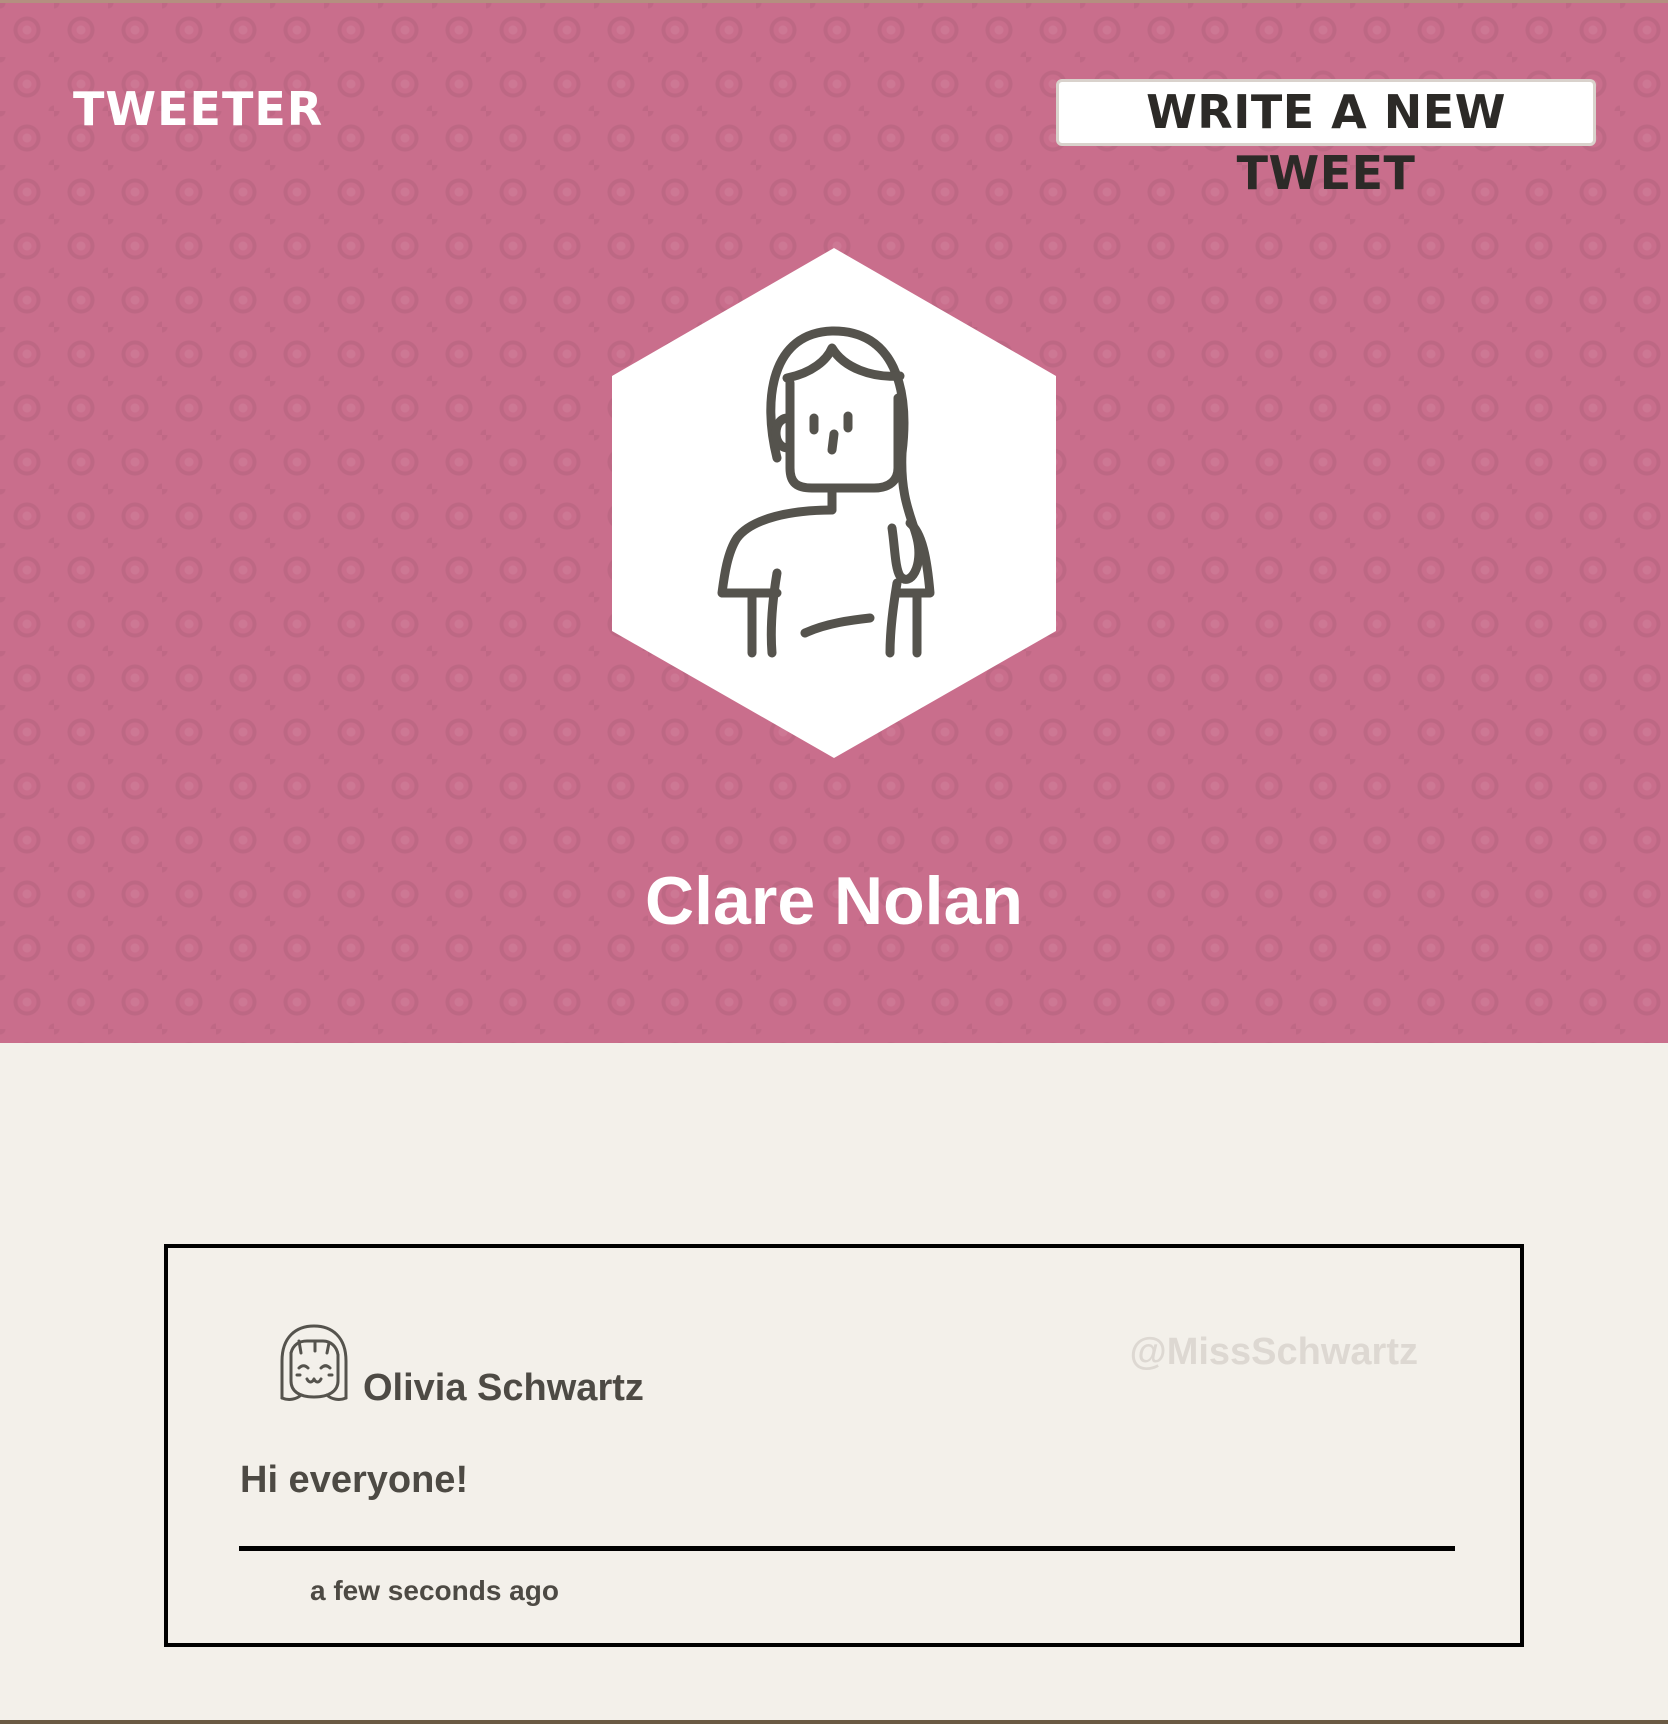 The height and width of the screenshot is (1724, 1668). Describe the element at coordinates (834, 1722) in the screenshot. I see `page-bottom-edge` at that location.